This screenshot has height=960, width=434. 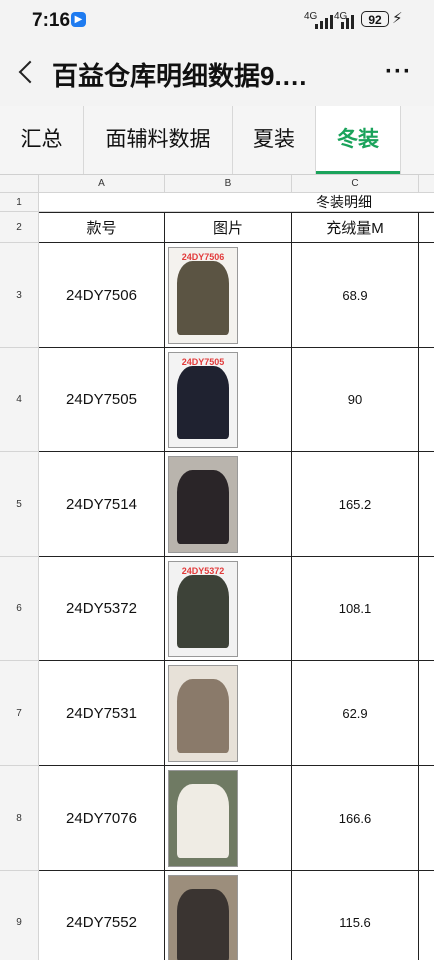 I want to click on tab-winter: 冬装, so click(x=358, y=140).